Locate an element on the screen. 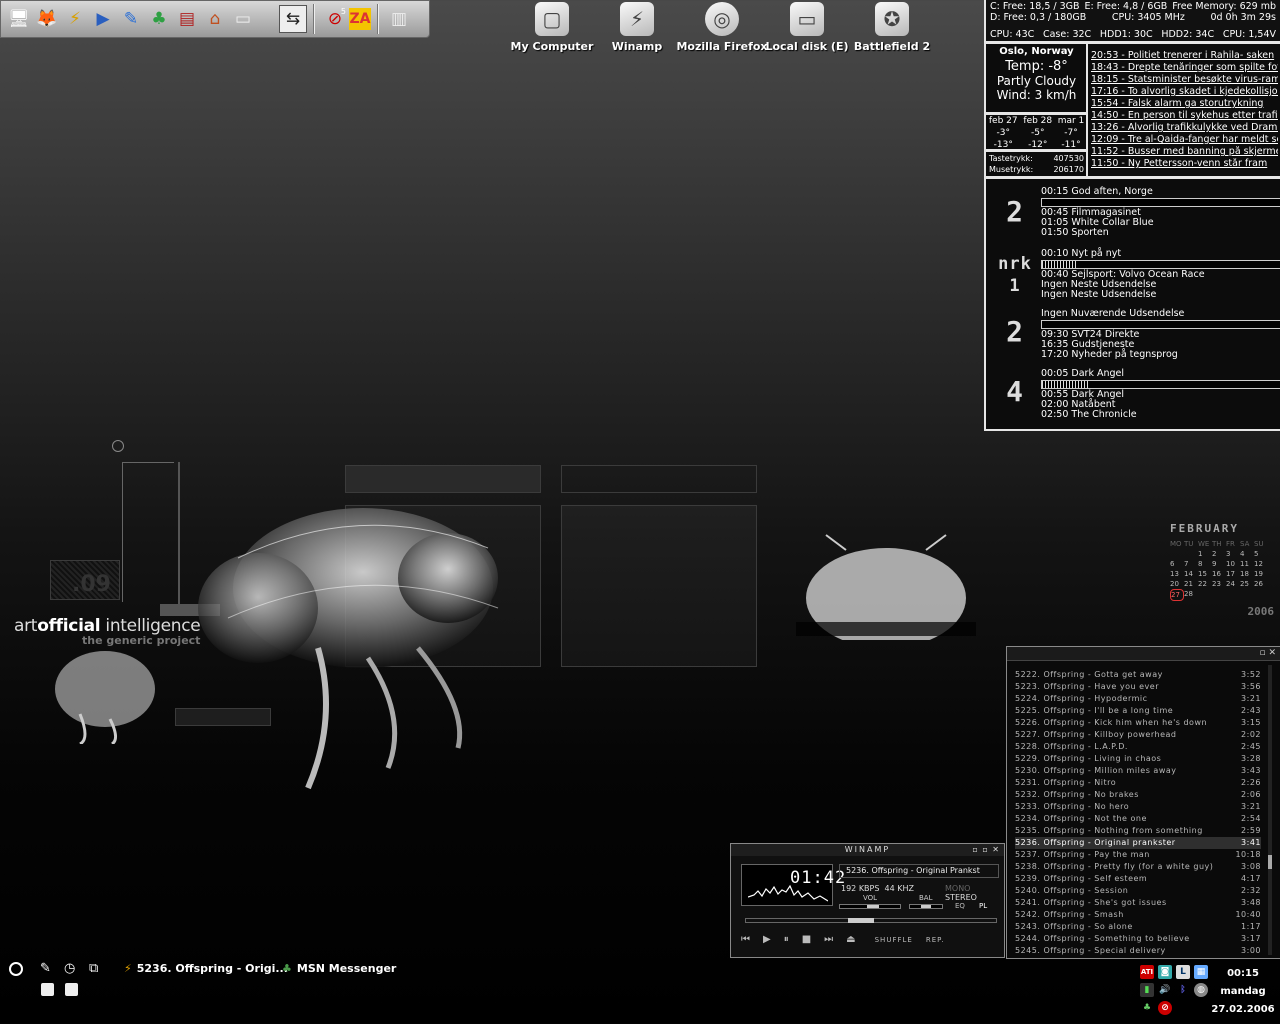  calendar-day: 17 is located at coordinates (1233, 574).